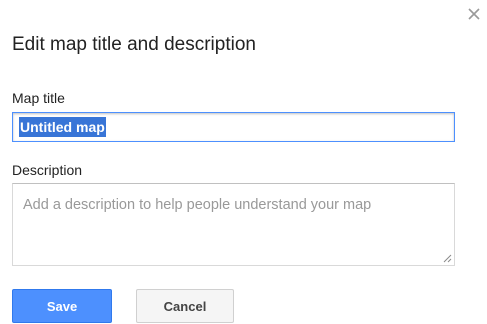  What do you see at coordinates (38, 98) in the screenshot?
I see `map-title-label: Map title` at bounding box center [38, 98].